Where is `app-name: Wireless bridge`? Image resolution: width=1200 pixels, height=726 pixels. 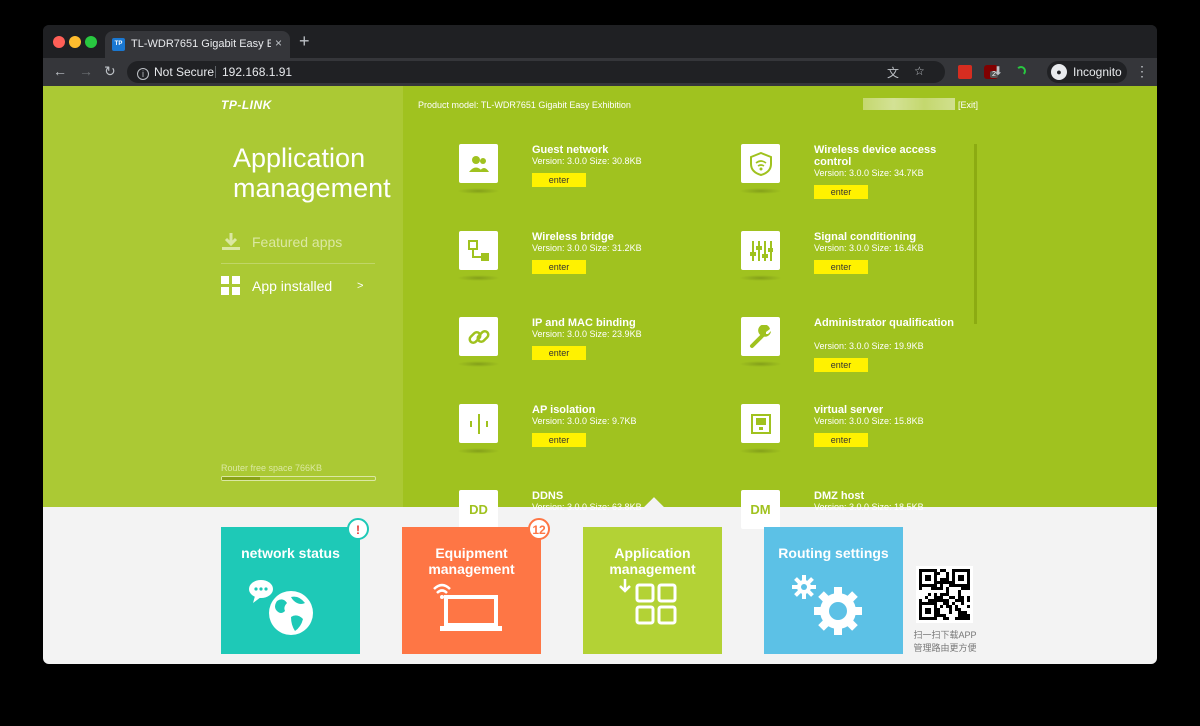 app-name: Wireless bridge is located at coordinates (573, 237).